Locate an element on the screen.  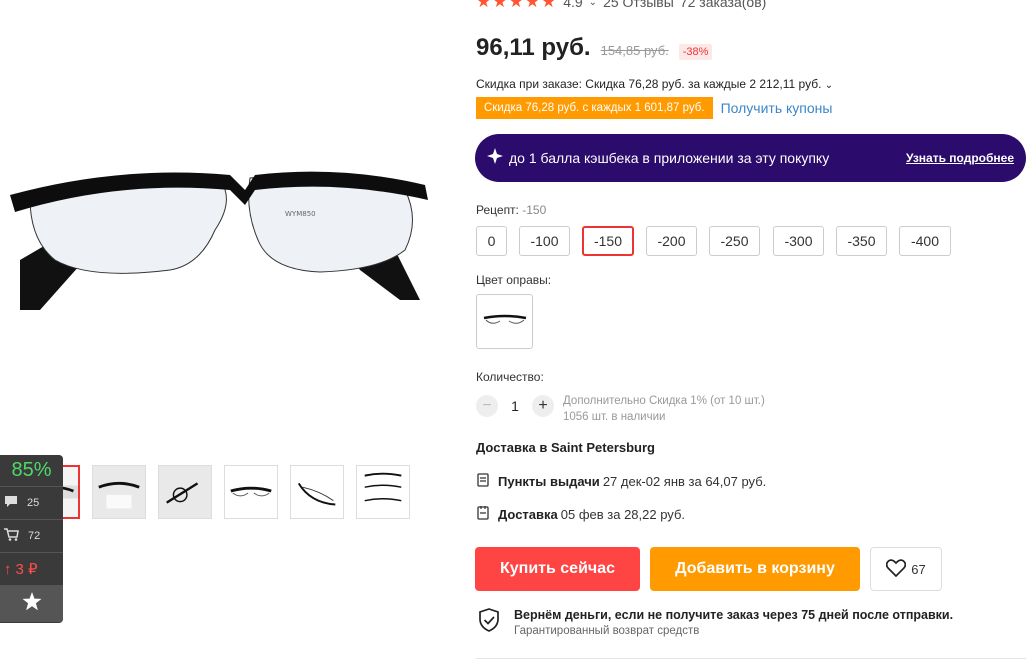
quantity-stepper: − 1 + is located at coordinates (515, 406).